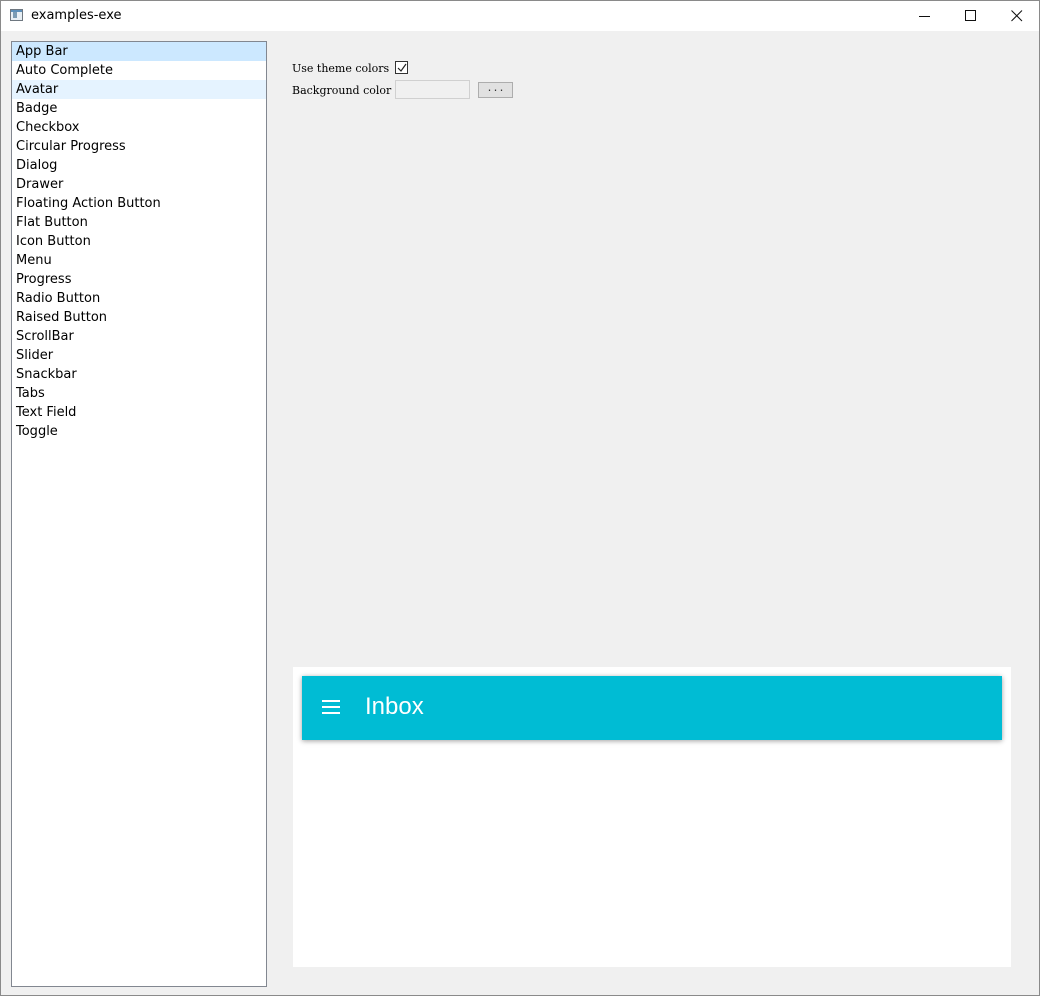  I want to click on close-button, so click(1017, 16).